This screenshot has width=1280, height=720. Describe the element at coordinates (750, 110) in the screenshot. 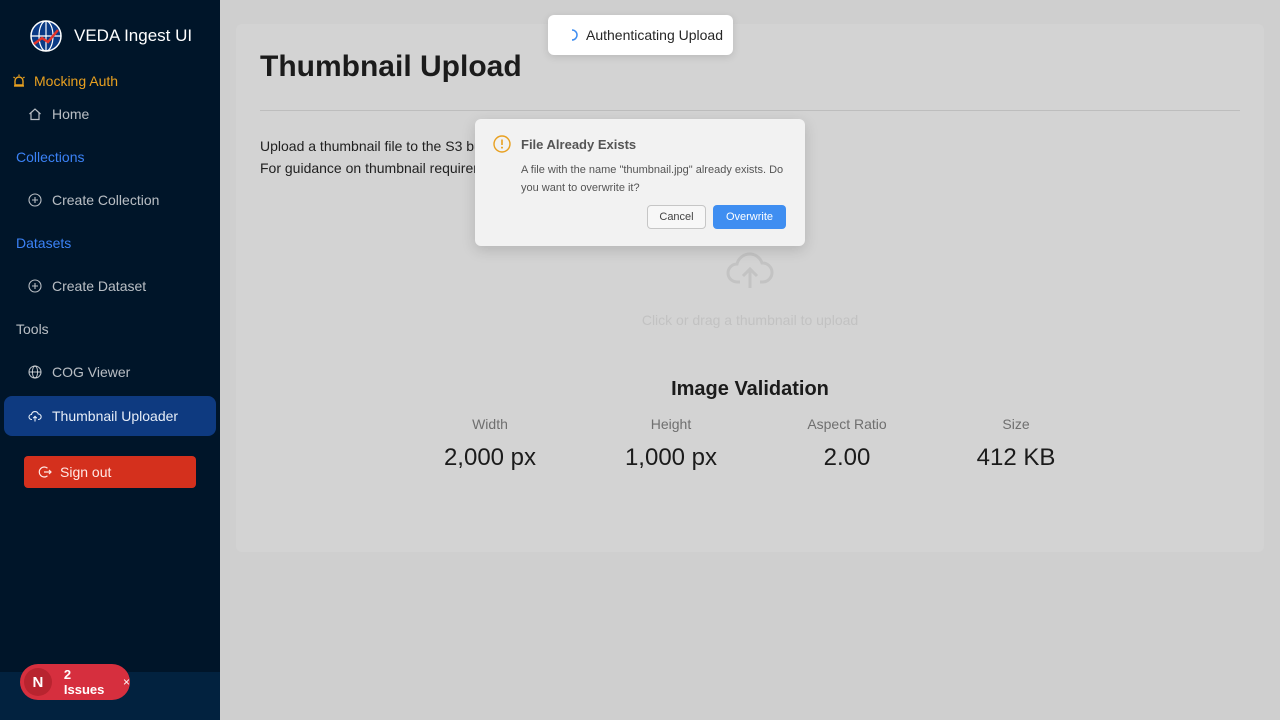

I see `divider` at that location.